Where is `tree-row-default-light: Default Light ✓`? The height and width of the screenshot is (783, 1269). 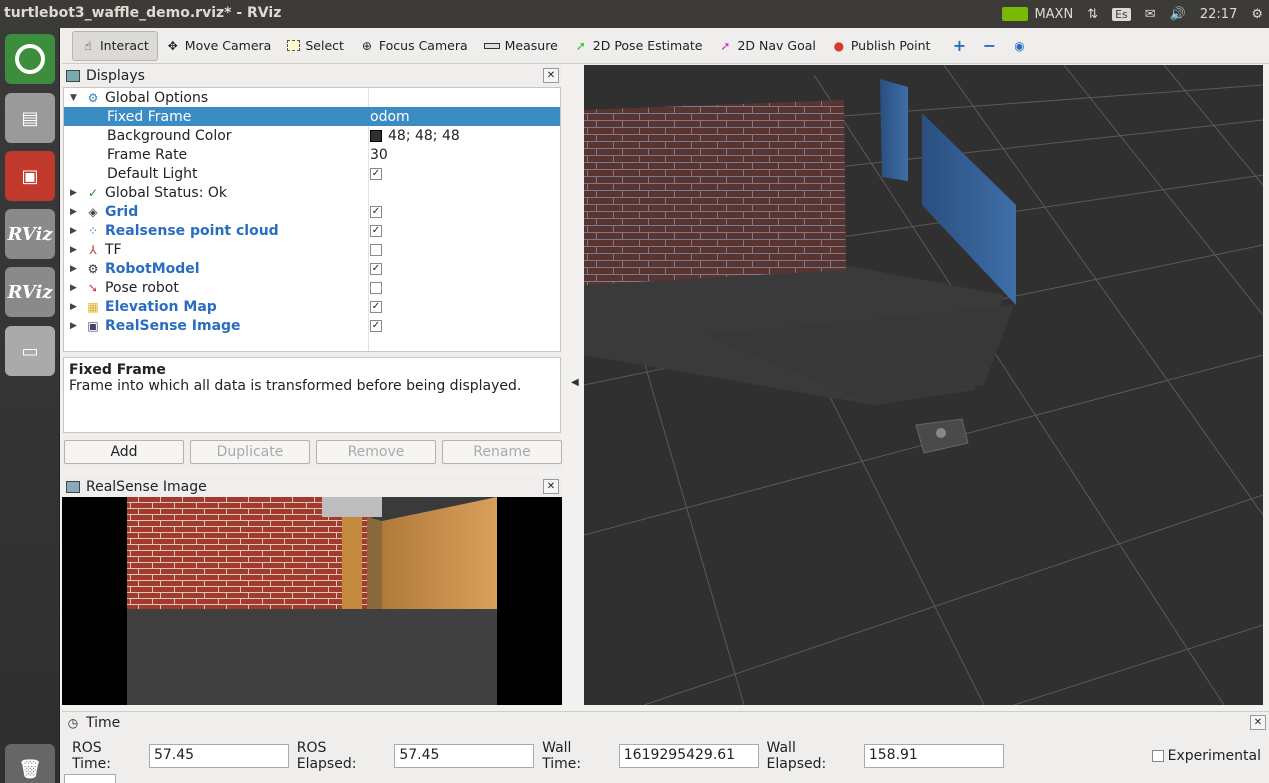
tree-row-default-light: Default Light ✓ is located at coordinates (312, 173).